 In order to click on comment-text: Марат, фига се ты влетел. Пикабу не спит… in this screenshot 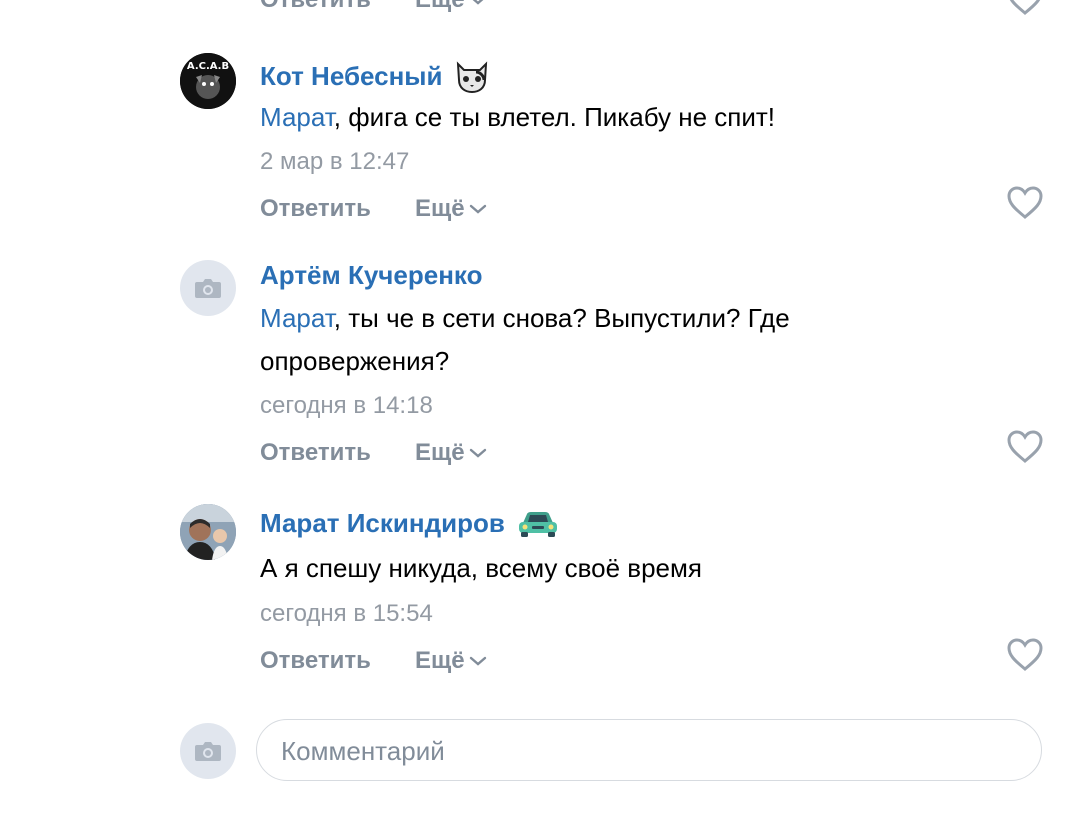, I will do `click(590, 117)`.